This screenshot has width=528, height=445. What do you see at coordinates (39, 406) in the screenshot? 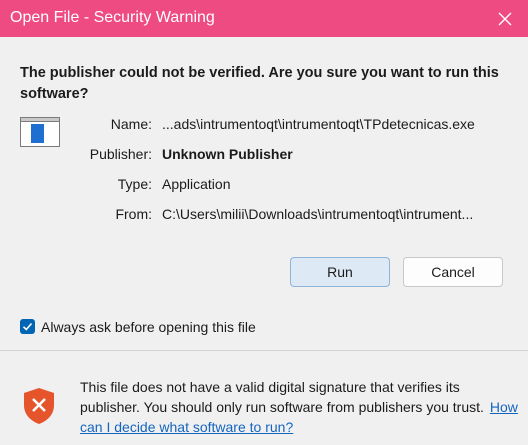
I see `security-shield-icon` at bounding box center [39, 406].